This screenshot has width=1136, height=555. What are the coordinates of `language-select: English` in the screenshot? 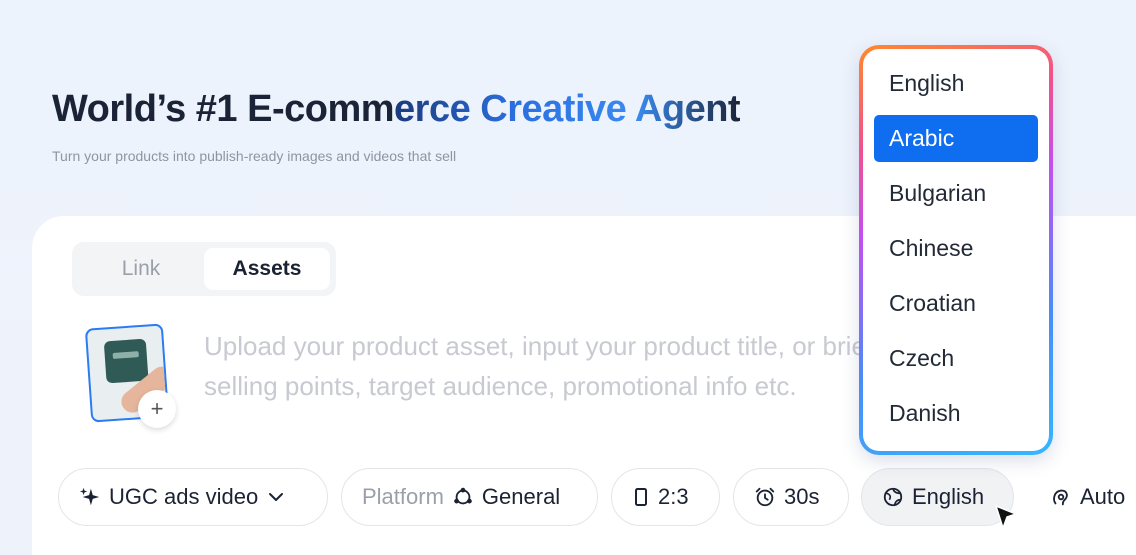 It's located at (937, 497).